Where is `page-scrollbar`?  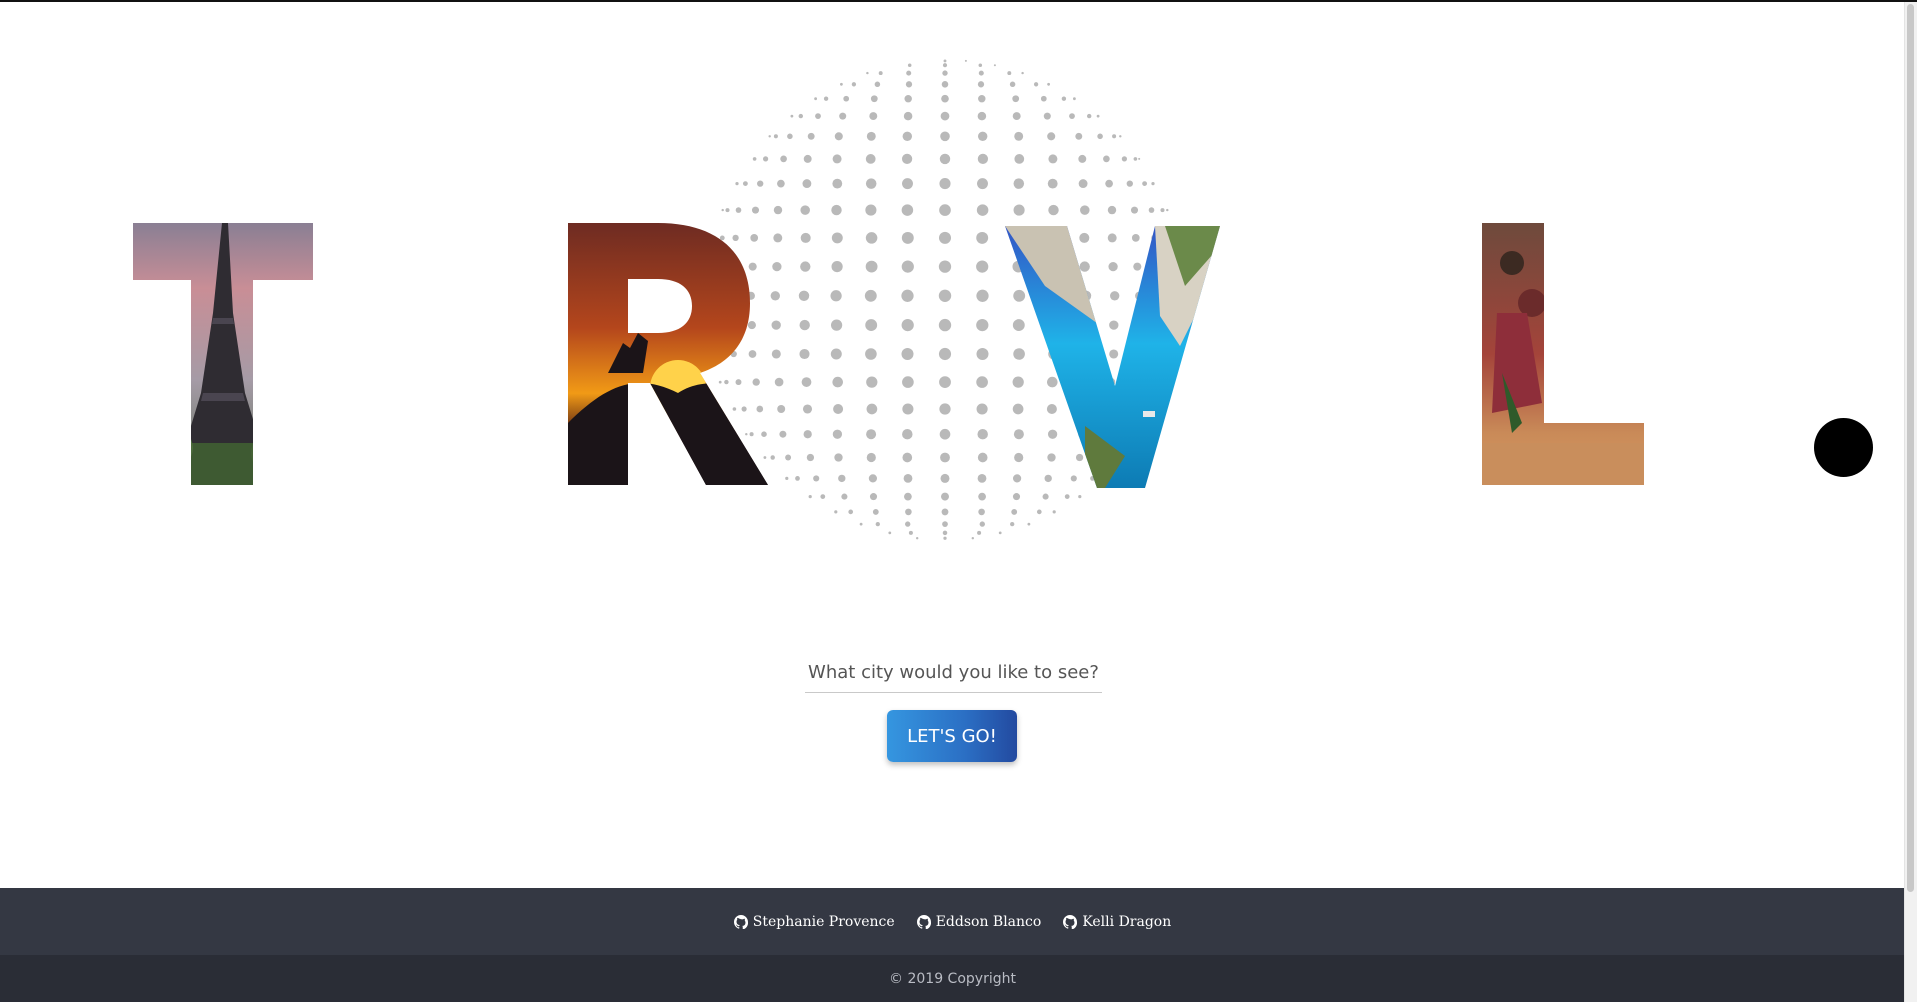 page-scrollbar is located at coordinates (1910, 502).